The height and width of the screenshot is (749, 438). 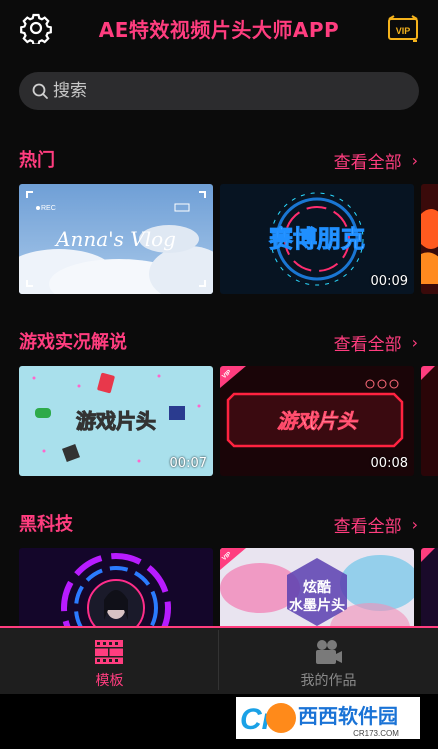 I want to click on template-card-cyberpunk: 赛博朋克 00:09, so click(x=317, y=239).